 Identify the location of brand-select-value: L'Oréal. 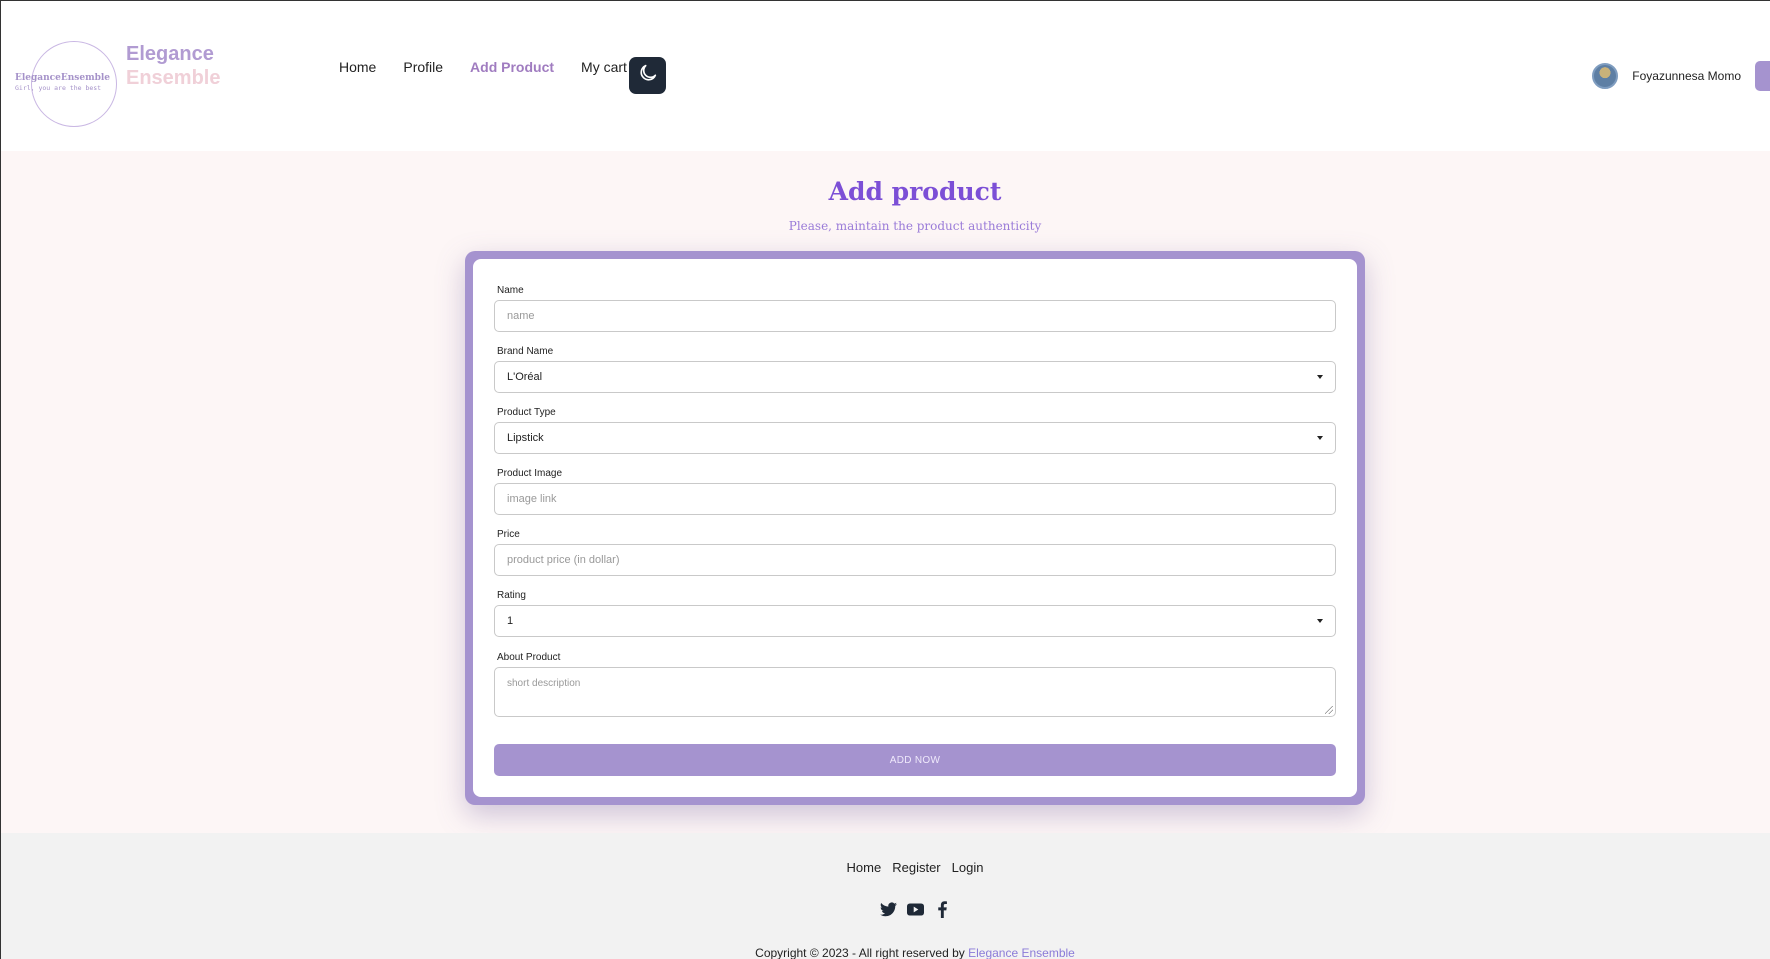
(525, 377).